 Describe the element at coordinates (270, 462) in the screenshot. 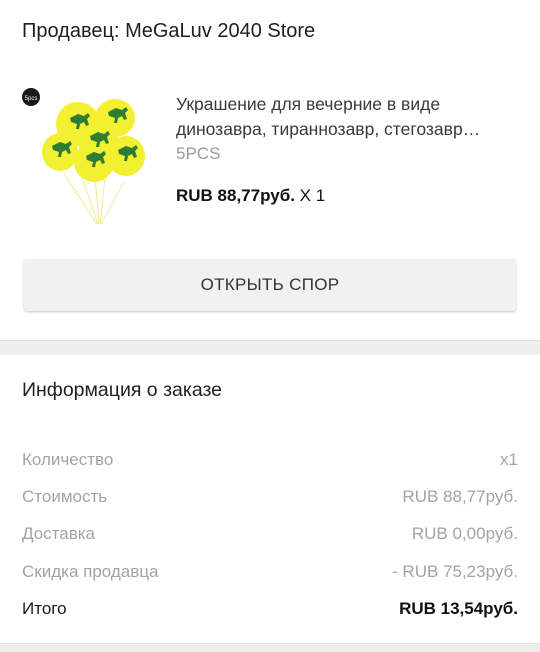

I see `order-info-row-quantity: Количество x1` at that location.